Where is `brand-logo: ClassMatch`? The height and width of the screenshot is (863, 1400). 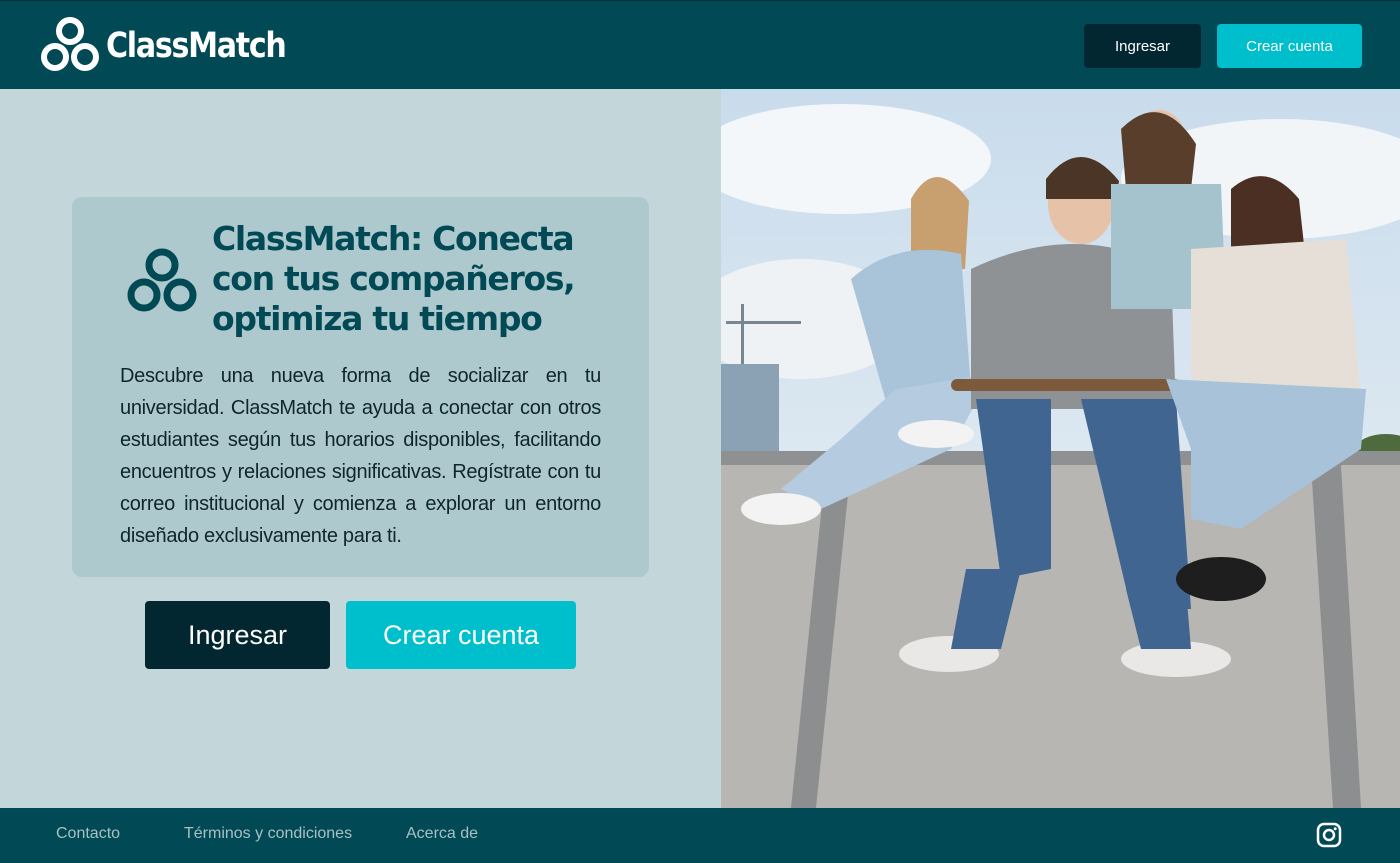
brand-logo: ClassMatch is located at coordinates (177, 46).